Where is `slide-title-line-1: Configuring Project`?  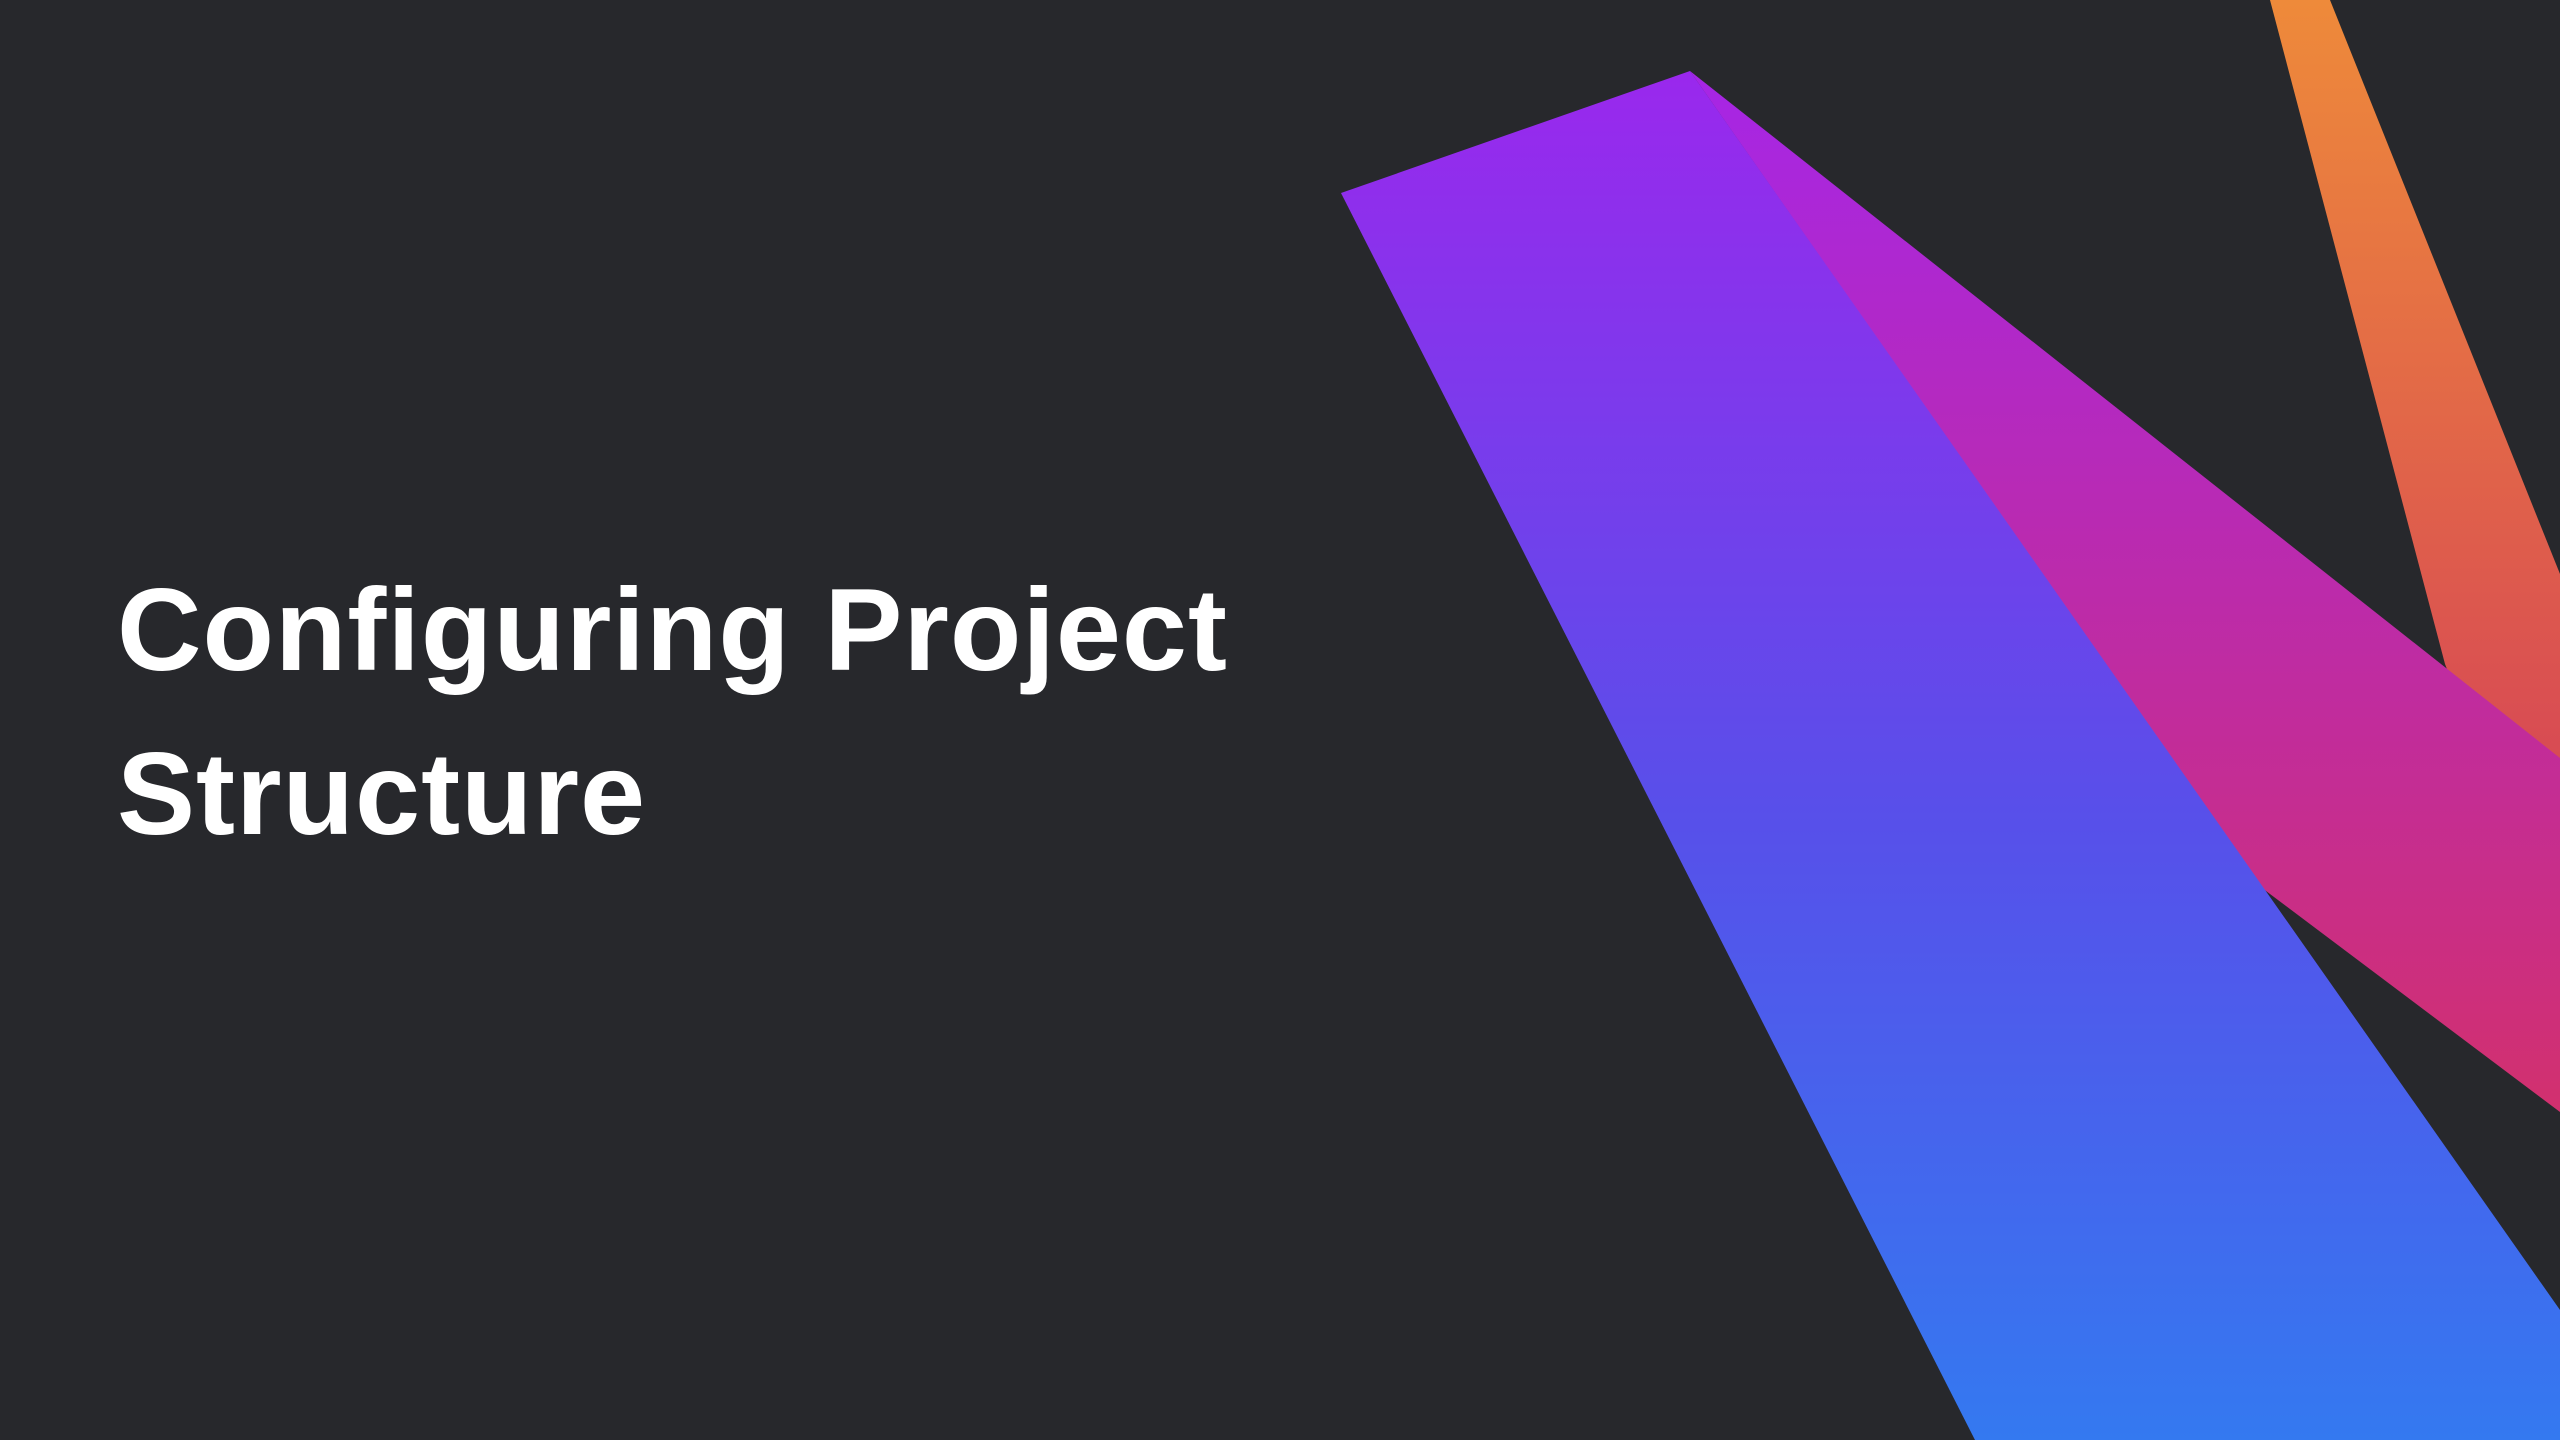 slide-title-line-1: Configuring Project is located at coordinates (672, 629).